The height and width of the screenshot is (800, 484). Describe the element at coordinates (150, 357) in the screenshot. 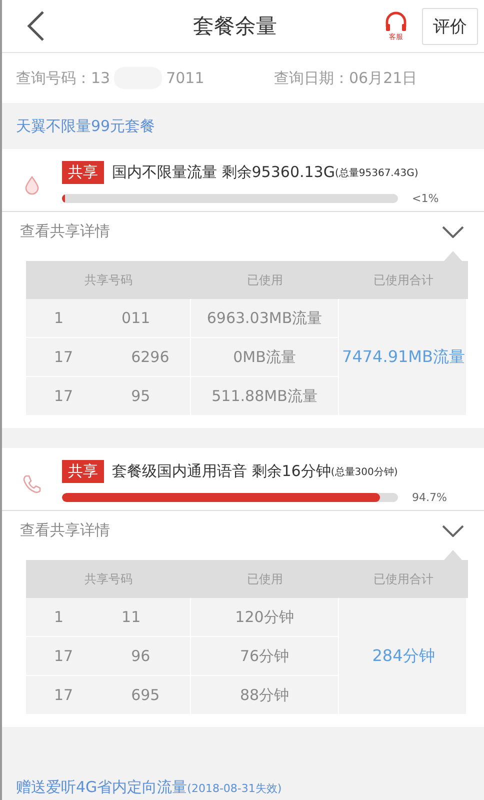

I see `number-suffix: 6296` at that location.